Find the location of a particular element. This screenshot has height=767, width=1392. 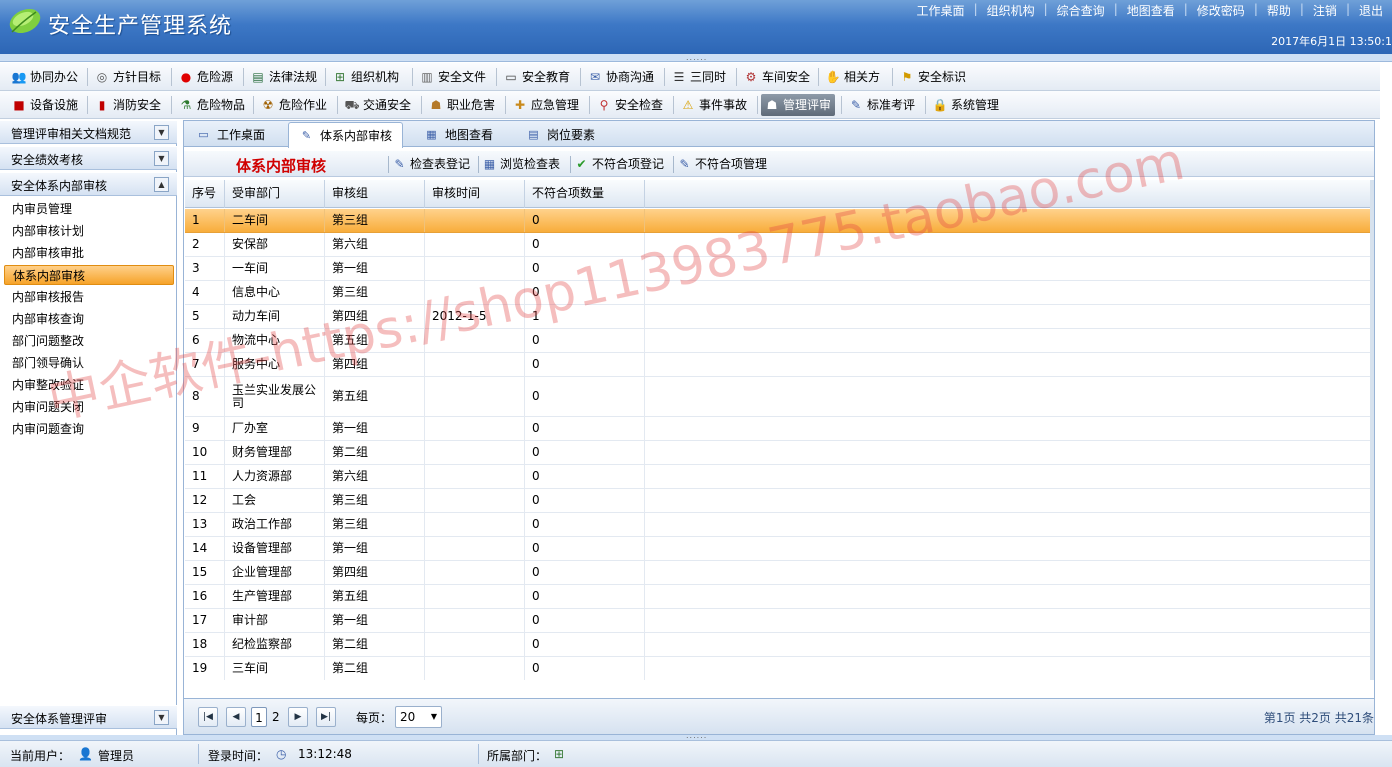

sidebar-section-management-review: 安全体系管理评审 ▼ is located at coordinates (88, 717).